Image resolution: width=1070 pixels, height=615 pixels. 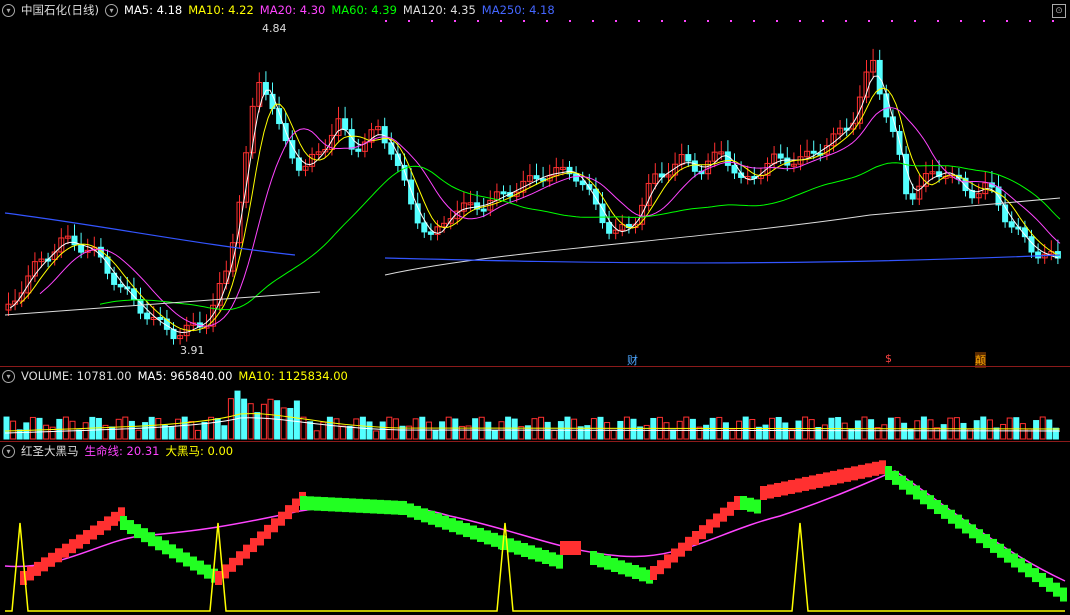 I want to click on indicator-settings-icon: ▾, so click(x=8, y=451).